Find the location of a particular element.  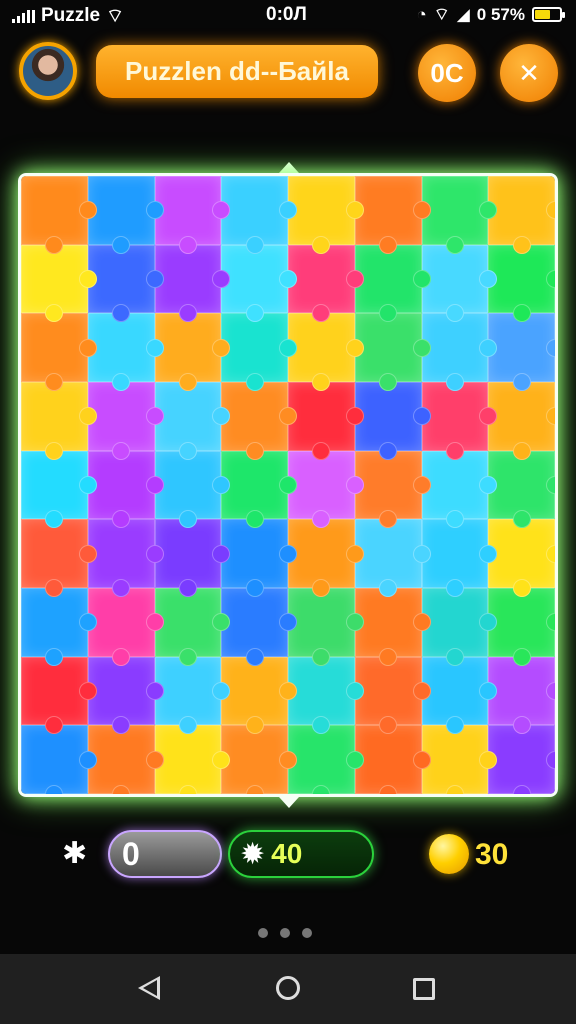

puzzle-title: Puzzlen dd--Байla is located at coordinates (237, 71).